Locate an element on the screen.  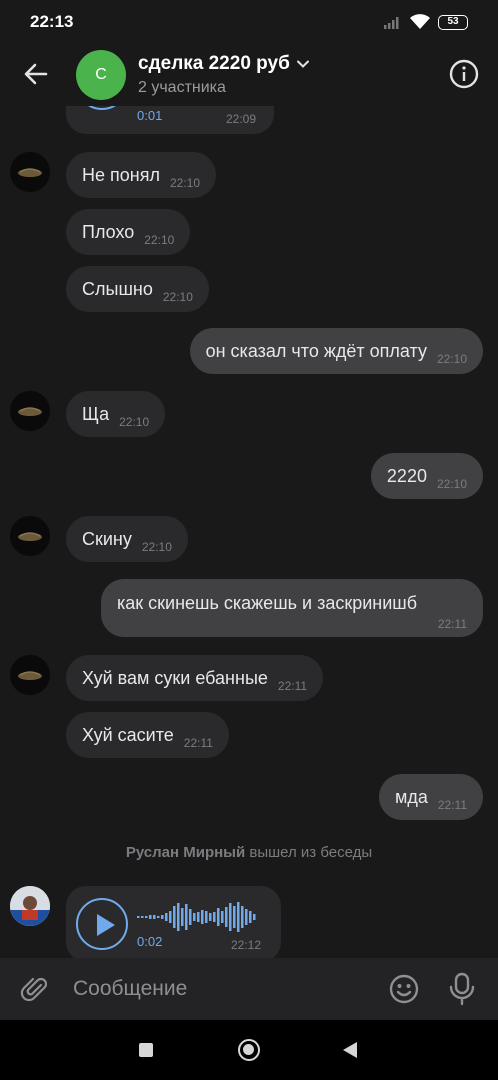
signal-icon is located at coordinates (391, 23).